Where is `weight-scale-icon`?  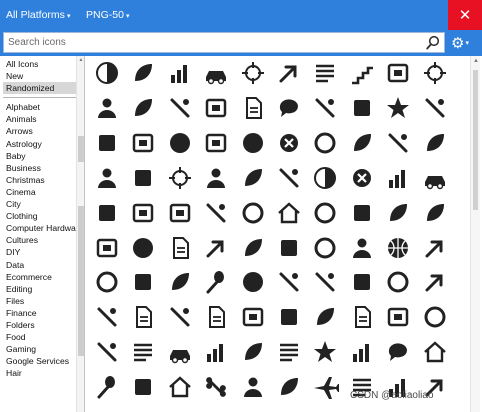 weight-scale-icon is located at coordinates (143, 282).